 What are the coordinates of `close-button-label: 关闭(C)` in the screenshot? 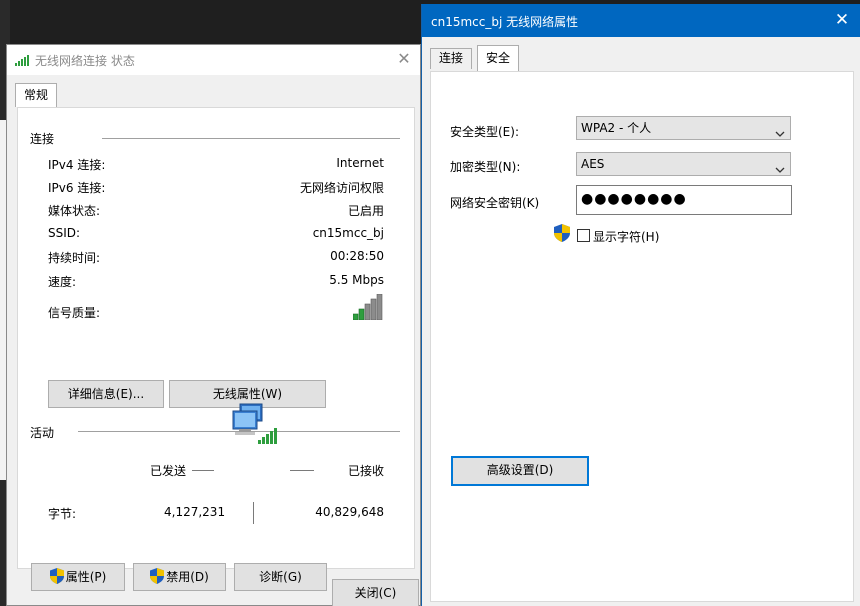 It's located at (375, 593).